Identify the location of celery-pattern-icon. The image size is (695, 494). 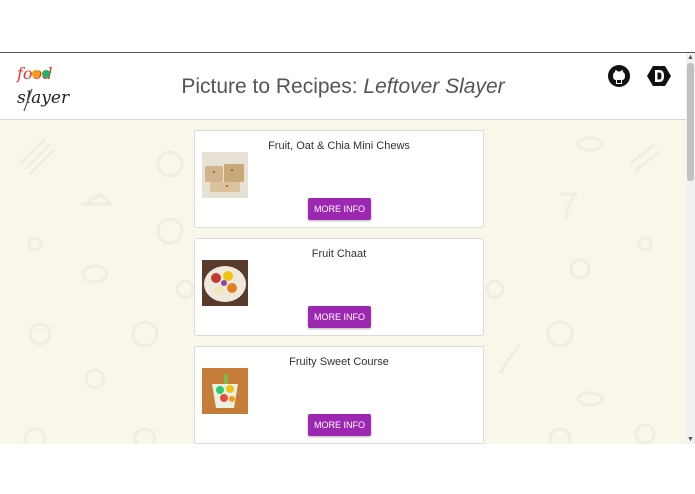
(37, 156).